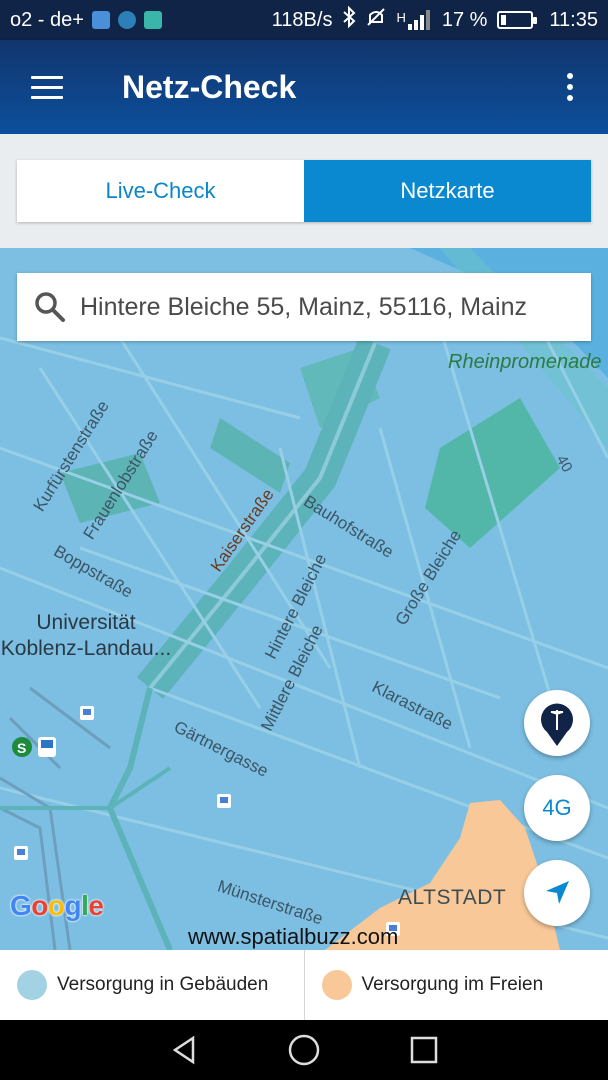 This screenshot has width=608, height=1080. I want to click on rheinpromenade-label: Rheinpromenade, so click(525, 362).